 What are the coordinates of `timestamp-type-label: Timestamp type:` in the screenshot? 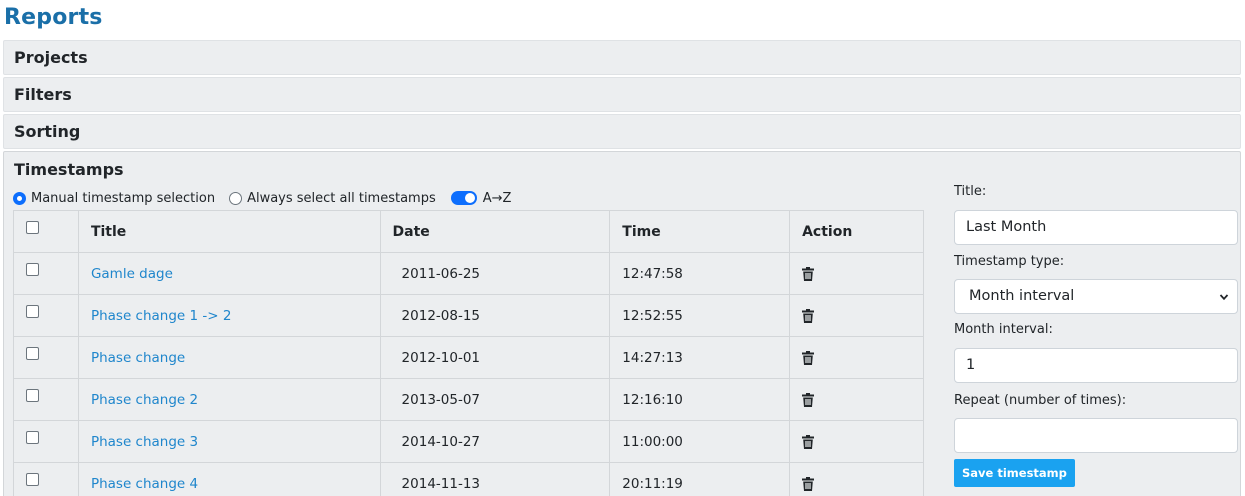 It's located at (1009, 261).